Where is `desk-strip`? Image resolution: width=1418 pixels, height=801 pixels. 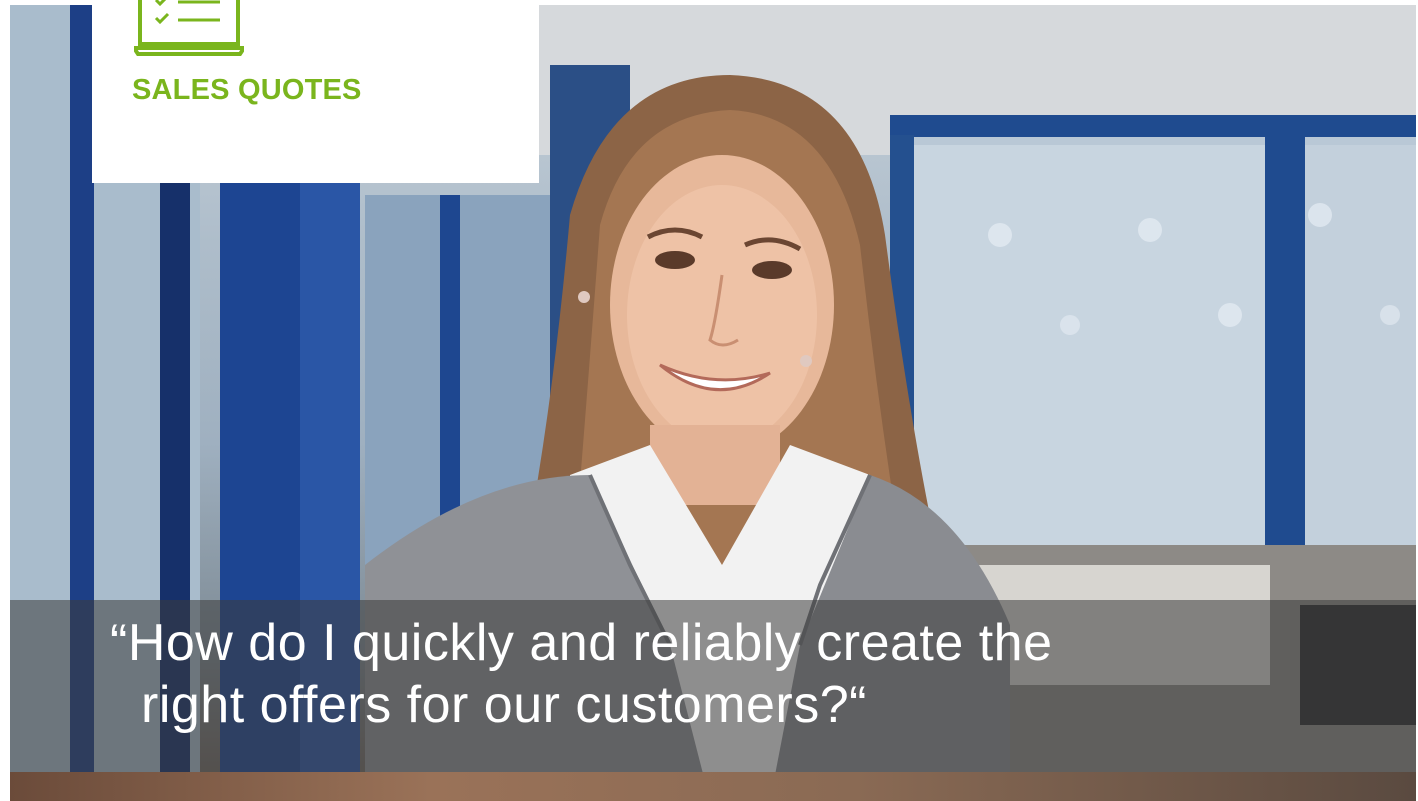
desk-strip is located at coordinates (713, 786).